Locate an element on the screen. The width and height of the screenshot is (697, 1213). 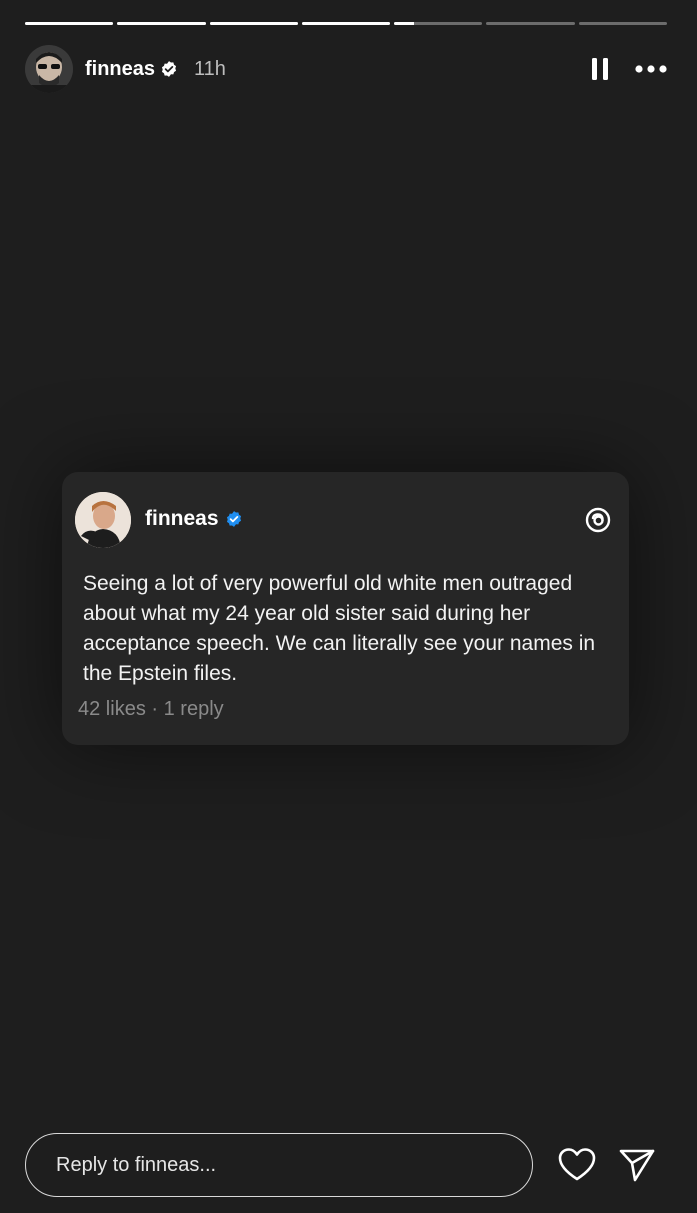
reply-input is located at coordinates (279, 1165).